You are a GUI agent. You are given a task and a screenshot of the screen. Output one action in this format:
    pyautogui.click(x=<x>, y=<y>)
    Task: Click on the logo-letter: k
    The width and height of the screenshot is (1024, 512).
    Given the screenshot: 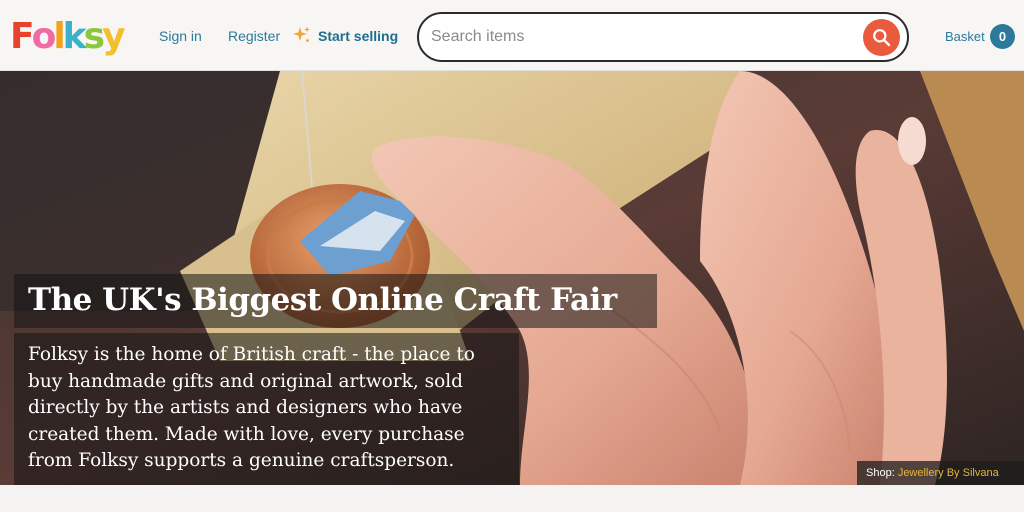 What is the action you would take?
    pyautogui.click(x=74, y=36)
    